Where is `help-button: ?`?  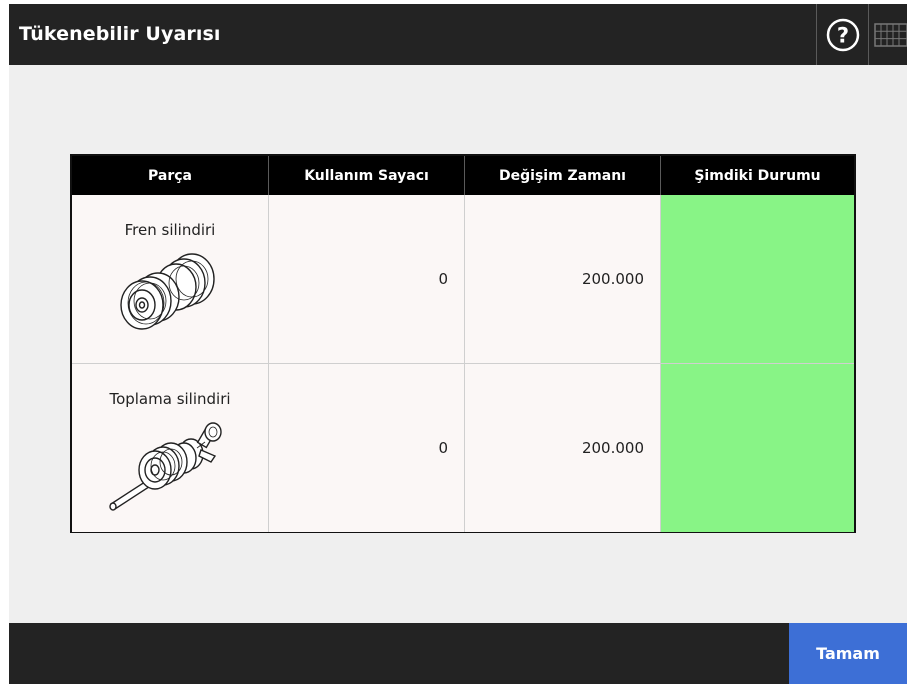 help-button: ? is located at coordinates (842, 34).